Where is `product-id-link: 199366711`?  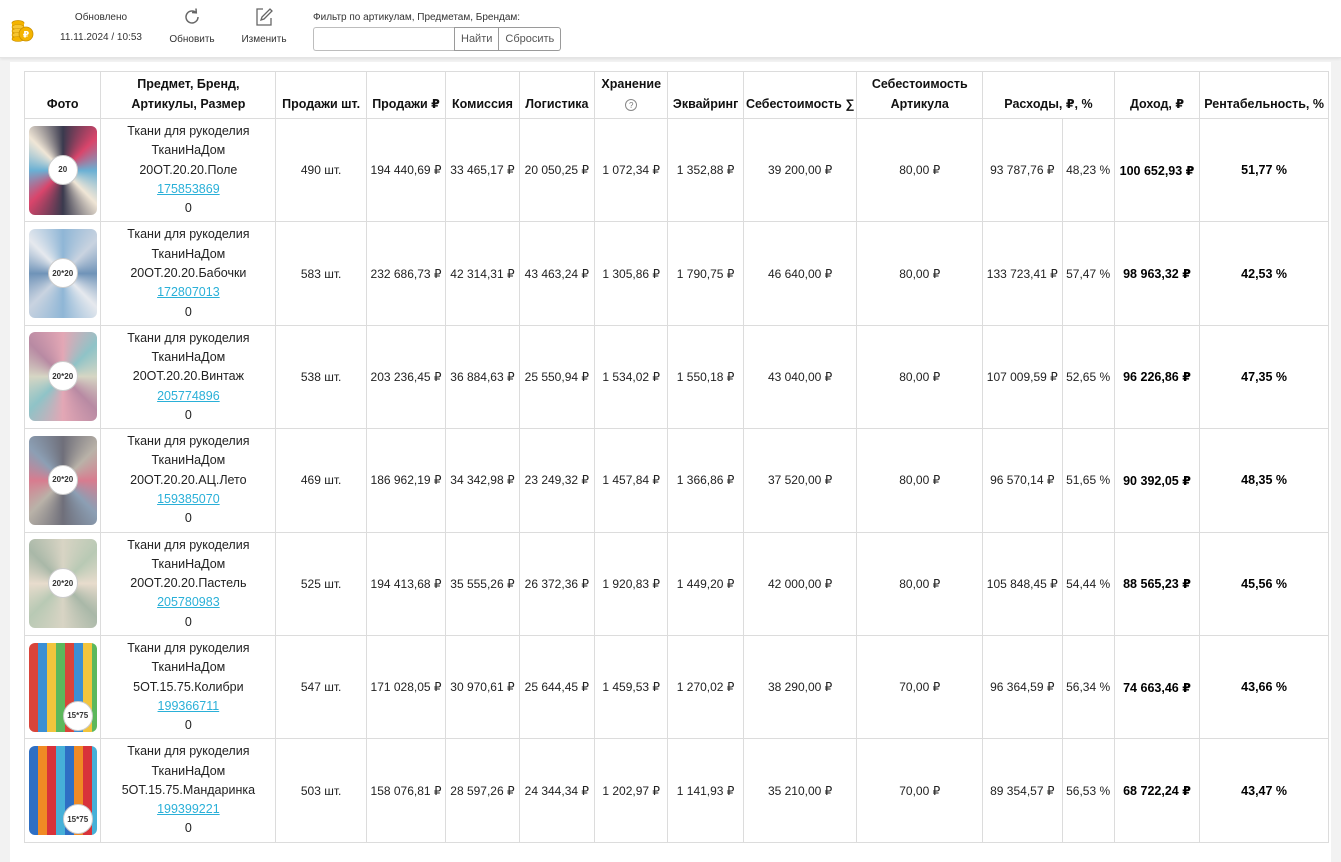
product-id-link: 199366711 is located at coordinates (189, 706).